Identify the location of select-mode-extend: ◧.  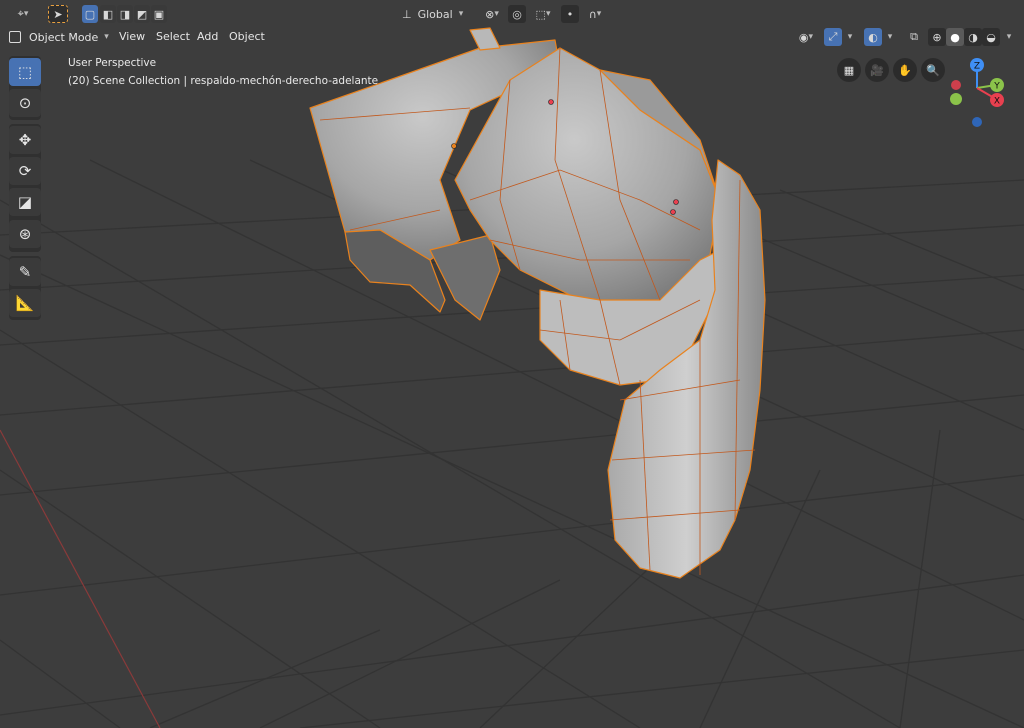
(108, 14).